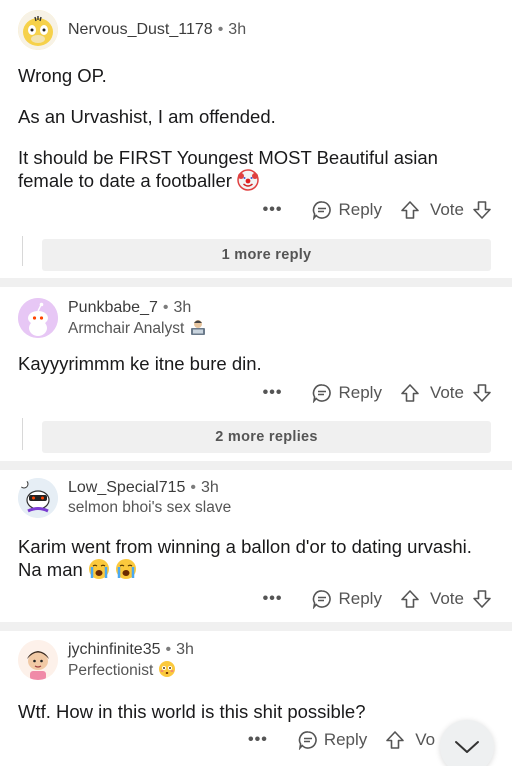 This screenshot has height=766, width=512. Describe the element at coordinates (62, 75) in the screenshot. I see `comment-paragraph: Wrong OP.` at that location.